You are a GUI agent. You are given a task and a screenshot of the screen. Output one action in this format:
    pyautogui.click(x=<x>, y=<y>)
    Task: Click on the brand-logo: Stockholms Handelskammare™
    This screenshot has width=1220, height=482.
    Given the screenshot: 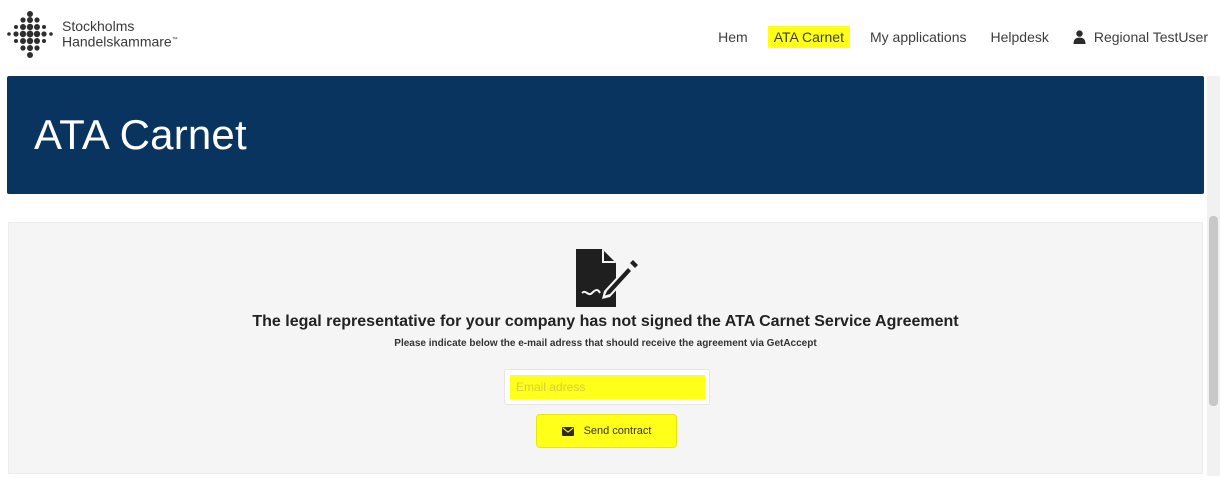 What is the action you would take?
    pyautogui.click(x=92, y=35)
    